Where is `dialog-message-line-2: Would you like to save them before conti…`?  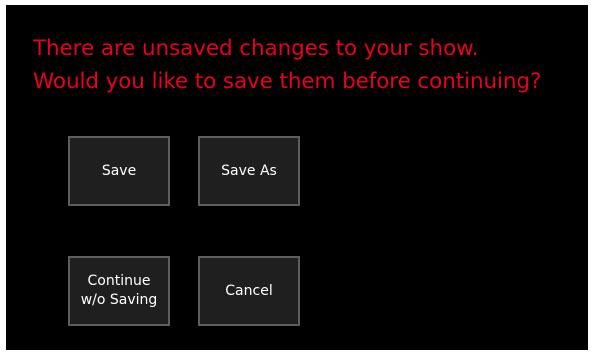 dialog-message-line-2: Would you like to save them before conti… is located at coordinates (287, 81).